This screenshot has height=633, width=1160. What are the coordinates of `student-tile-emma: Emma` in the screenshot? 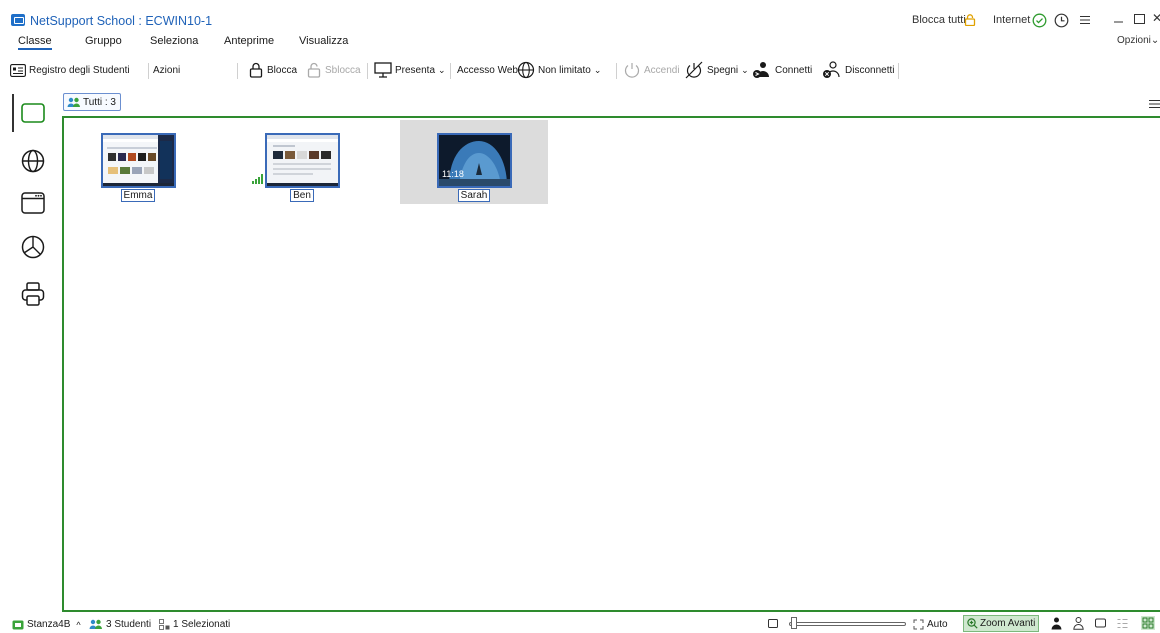 It's located at (138, 162).